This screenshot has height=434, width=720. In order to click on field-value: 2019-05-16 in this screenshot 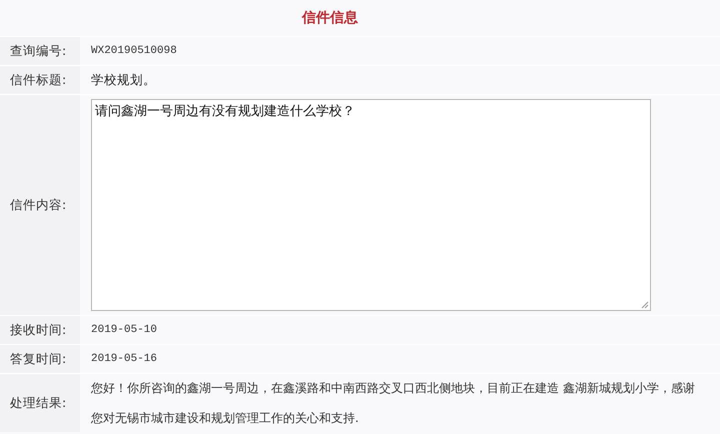, I will do `click(124, 359)`.